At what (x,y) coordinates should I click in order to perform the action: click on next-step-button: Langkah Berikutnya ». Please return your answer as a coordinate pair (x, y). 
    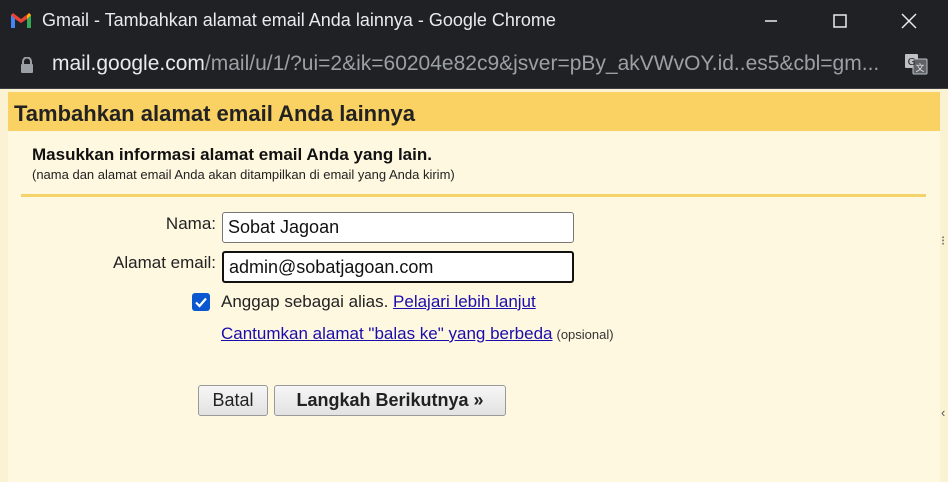
    Looking at the image, I should click on (390, 400).